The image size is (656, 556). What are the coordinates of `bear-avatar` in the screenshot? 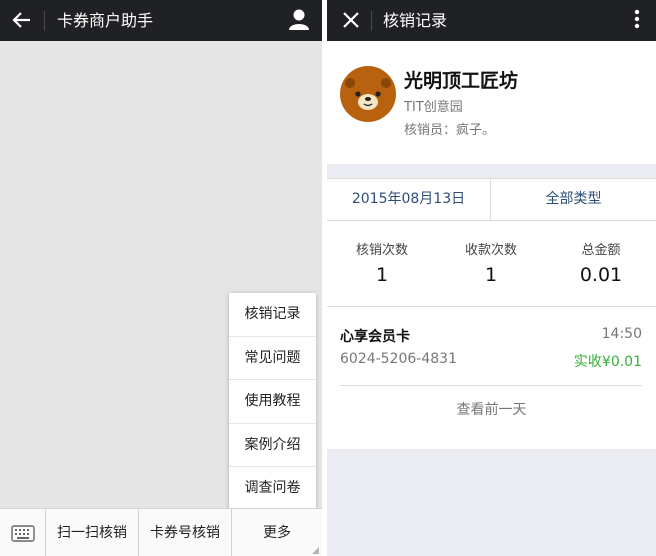 It's located at (368, 94).